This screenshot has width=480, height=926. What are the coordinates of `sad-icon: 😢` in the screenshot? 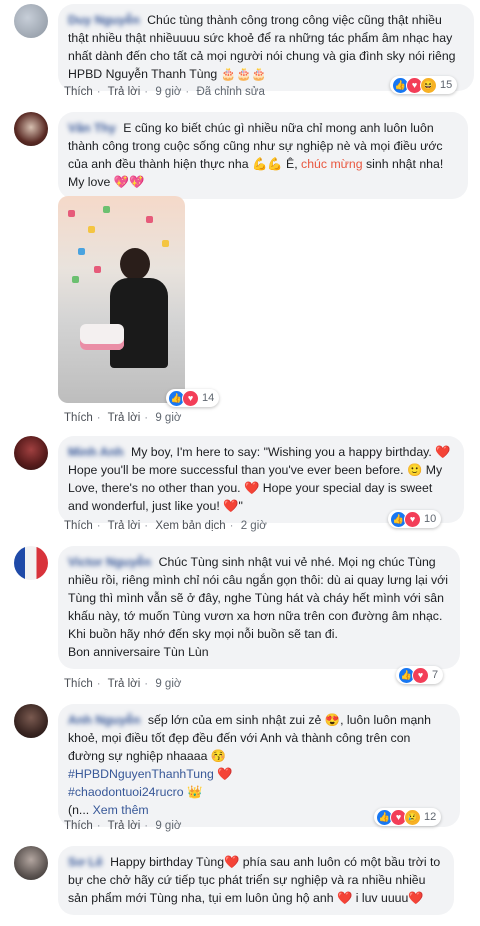 It's located at (412, 817).